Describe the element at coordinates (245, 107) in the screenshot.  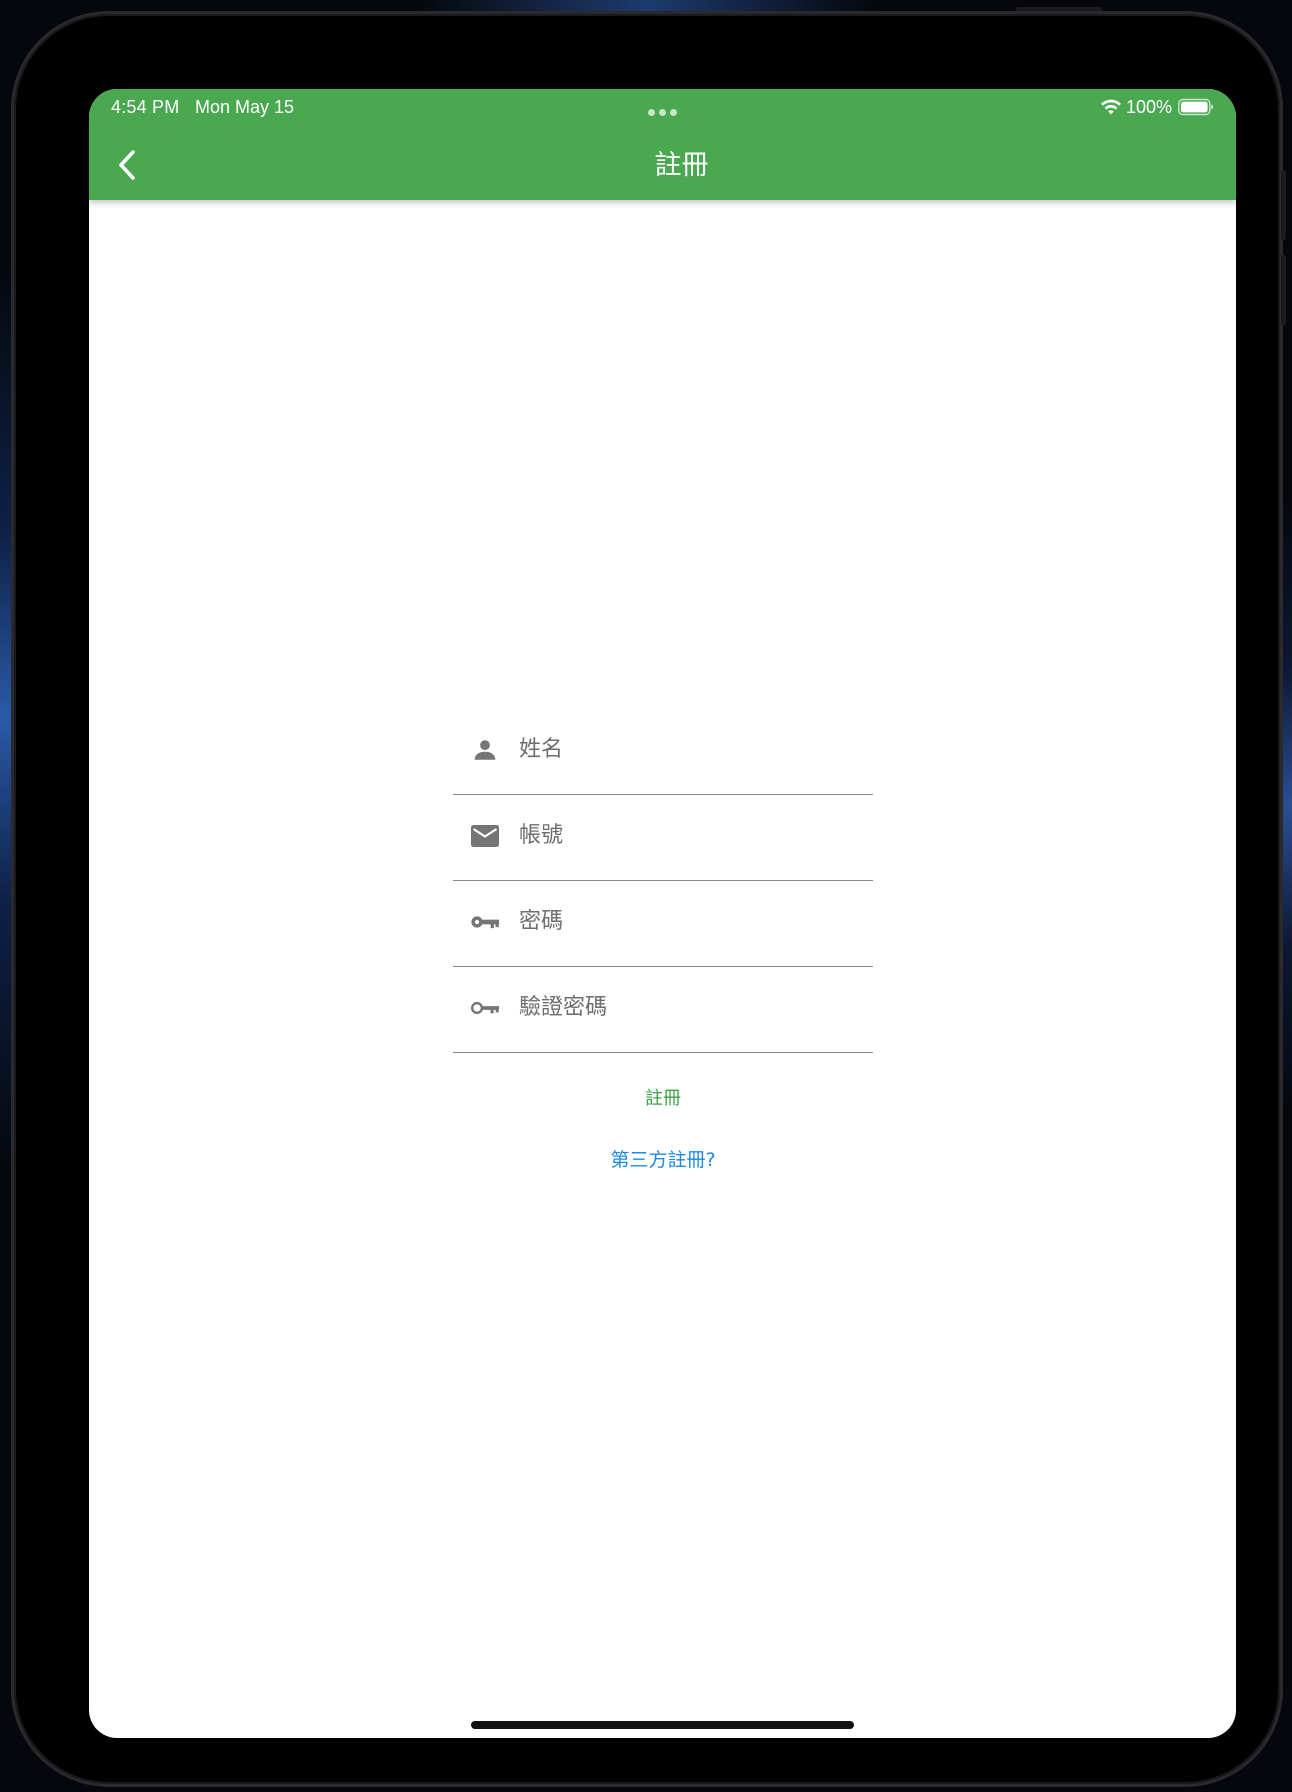
I see `status-date: Mon May 15` at that location.